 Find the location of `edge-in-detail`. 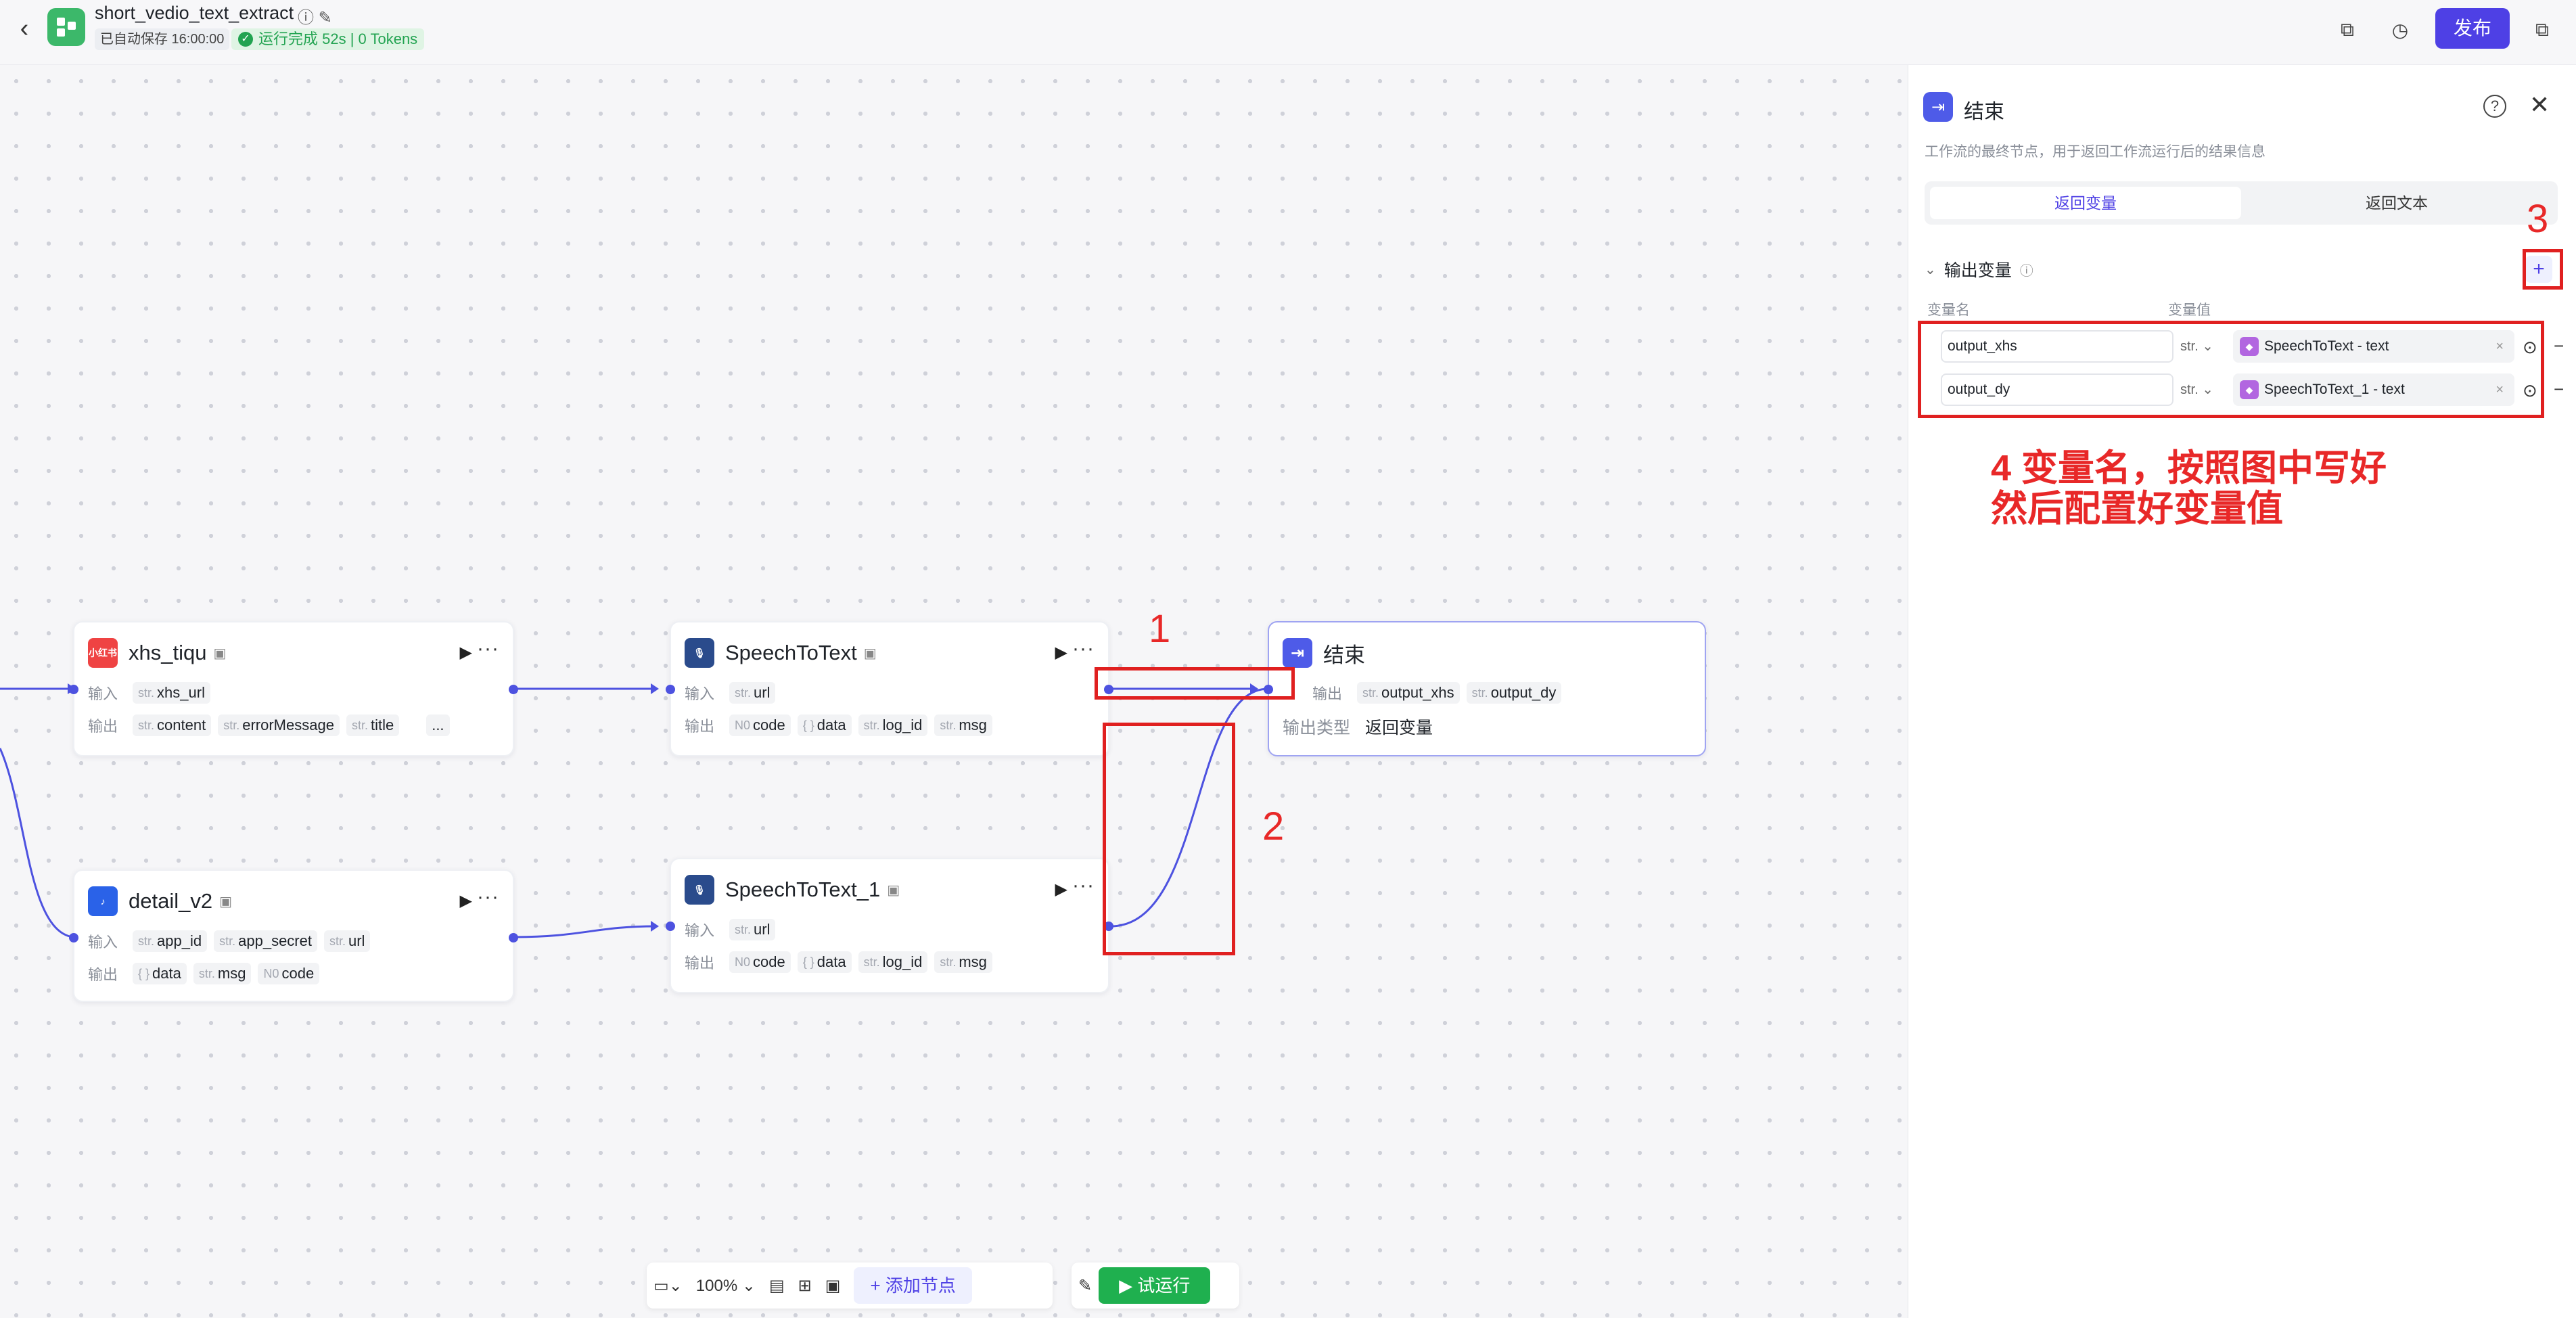

edge-in-detail is located at coordinates (37, 843).